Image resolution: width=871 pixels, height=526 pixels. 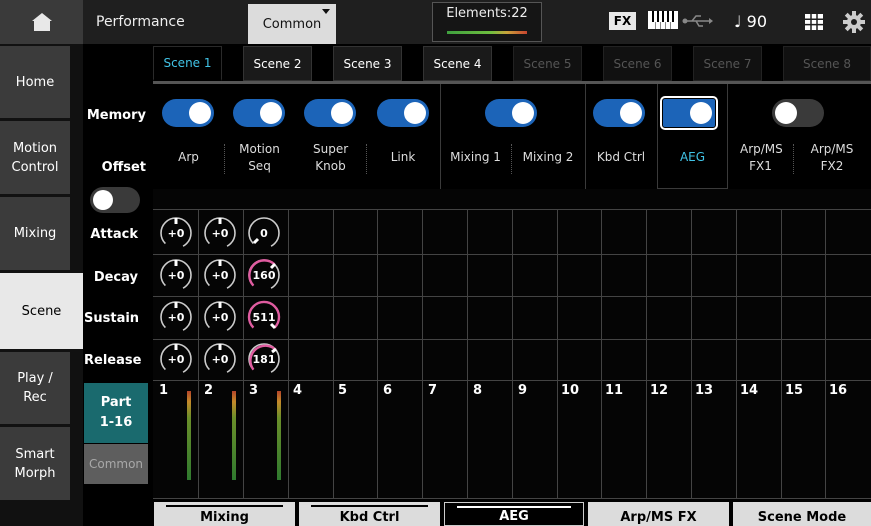 I want to click on tab-scene-1: Scene 1, so click(x=187, y=63).